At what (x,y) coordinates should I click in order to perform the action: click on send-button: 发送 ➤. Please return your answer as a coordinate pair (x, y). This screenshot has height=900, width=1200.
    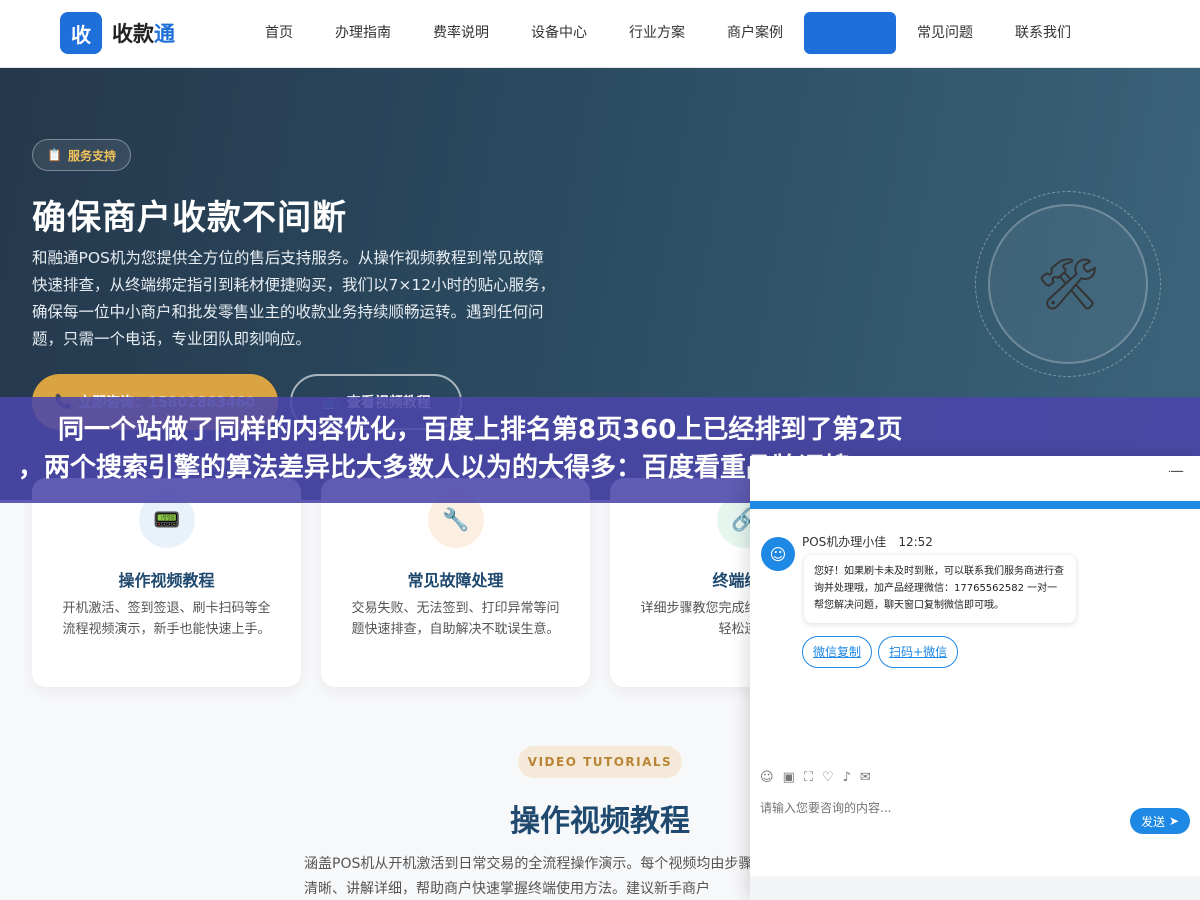
    Looking at the image, I should click on (1160, 821).